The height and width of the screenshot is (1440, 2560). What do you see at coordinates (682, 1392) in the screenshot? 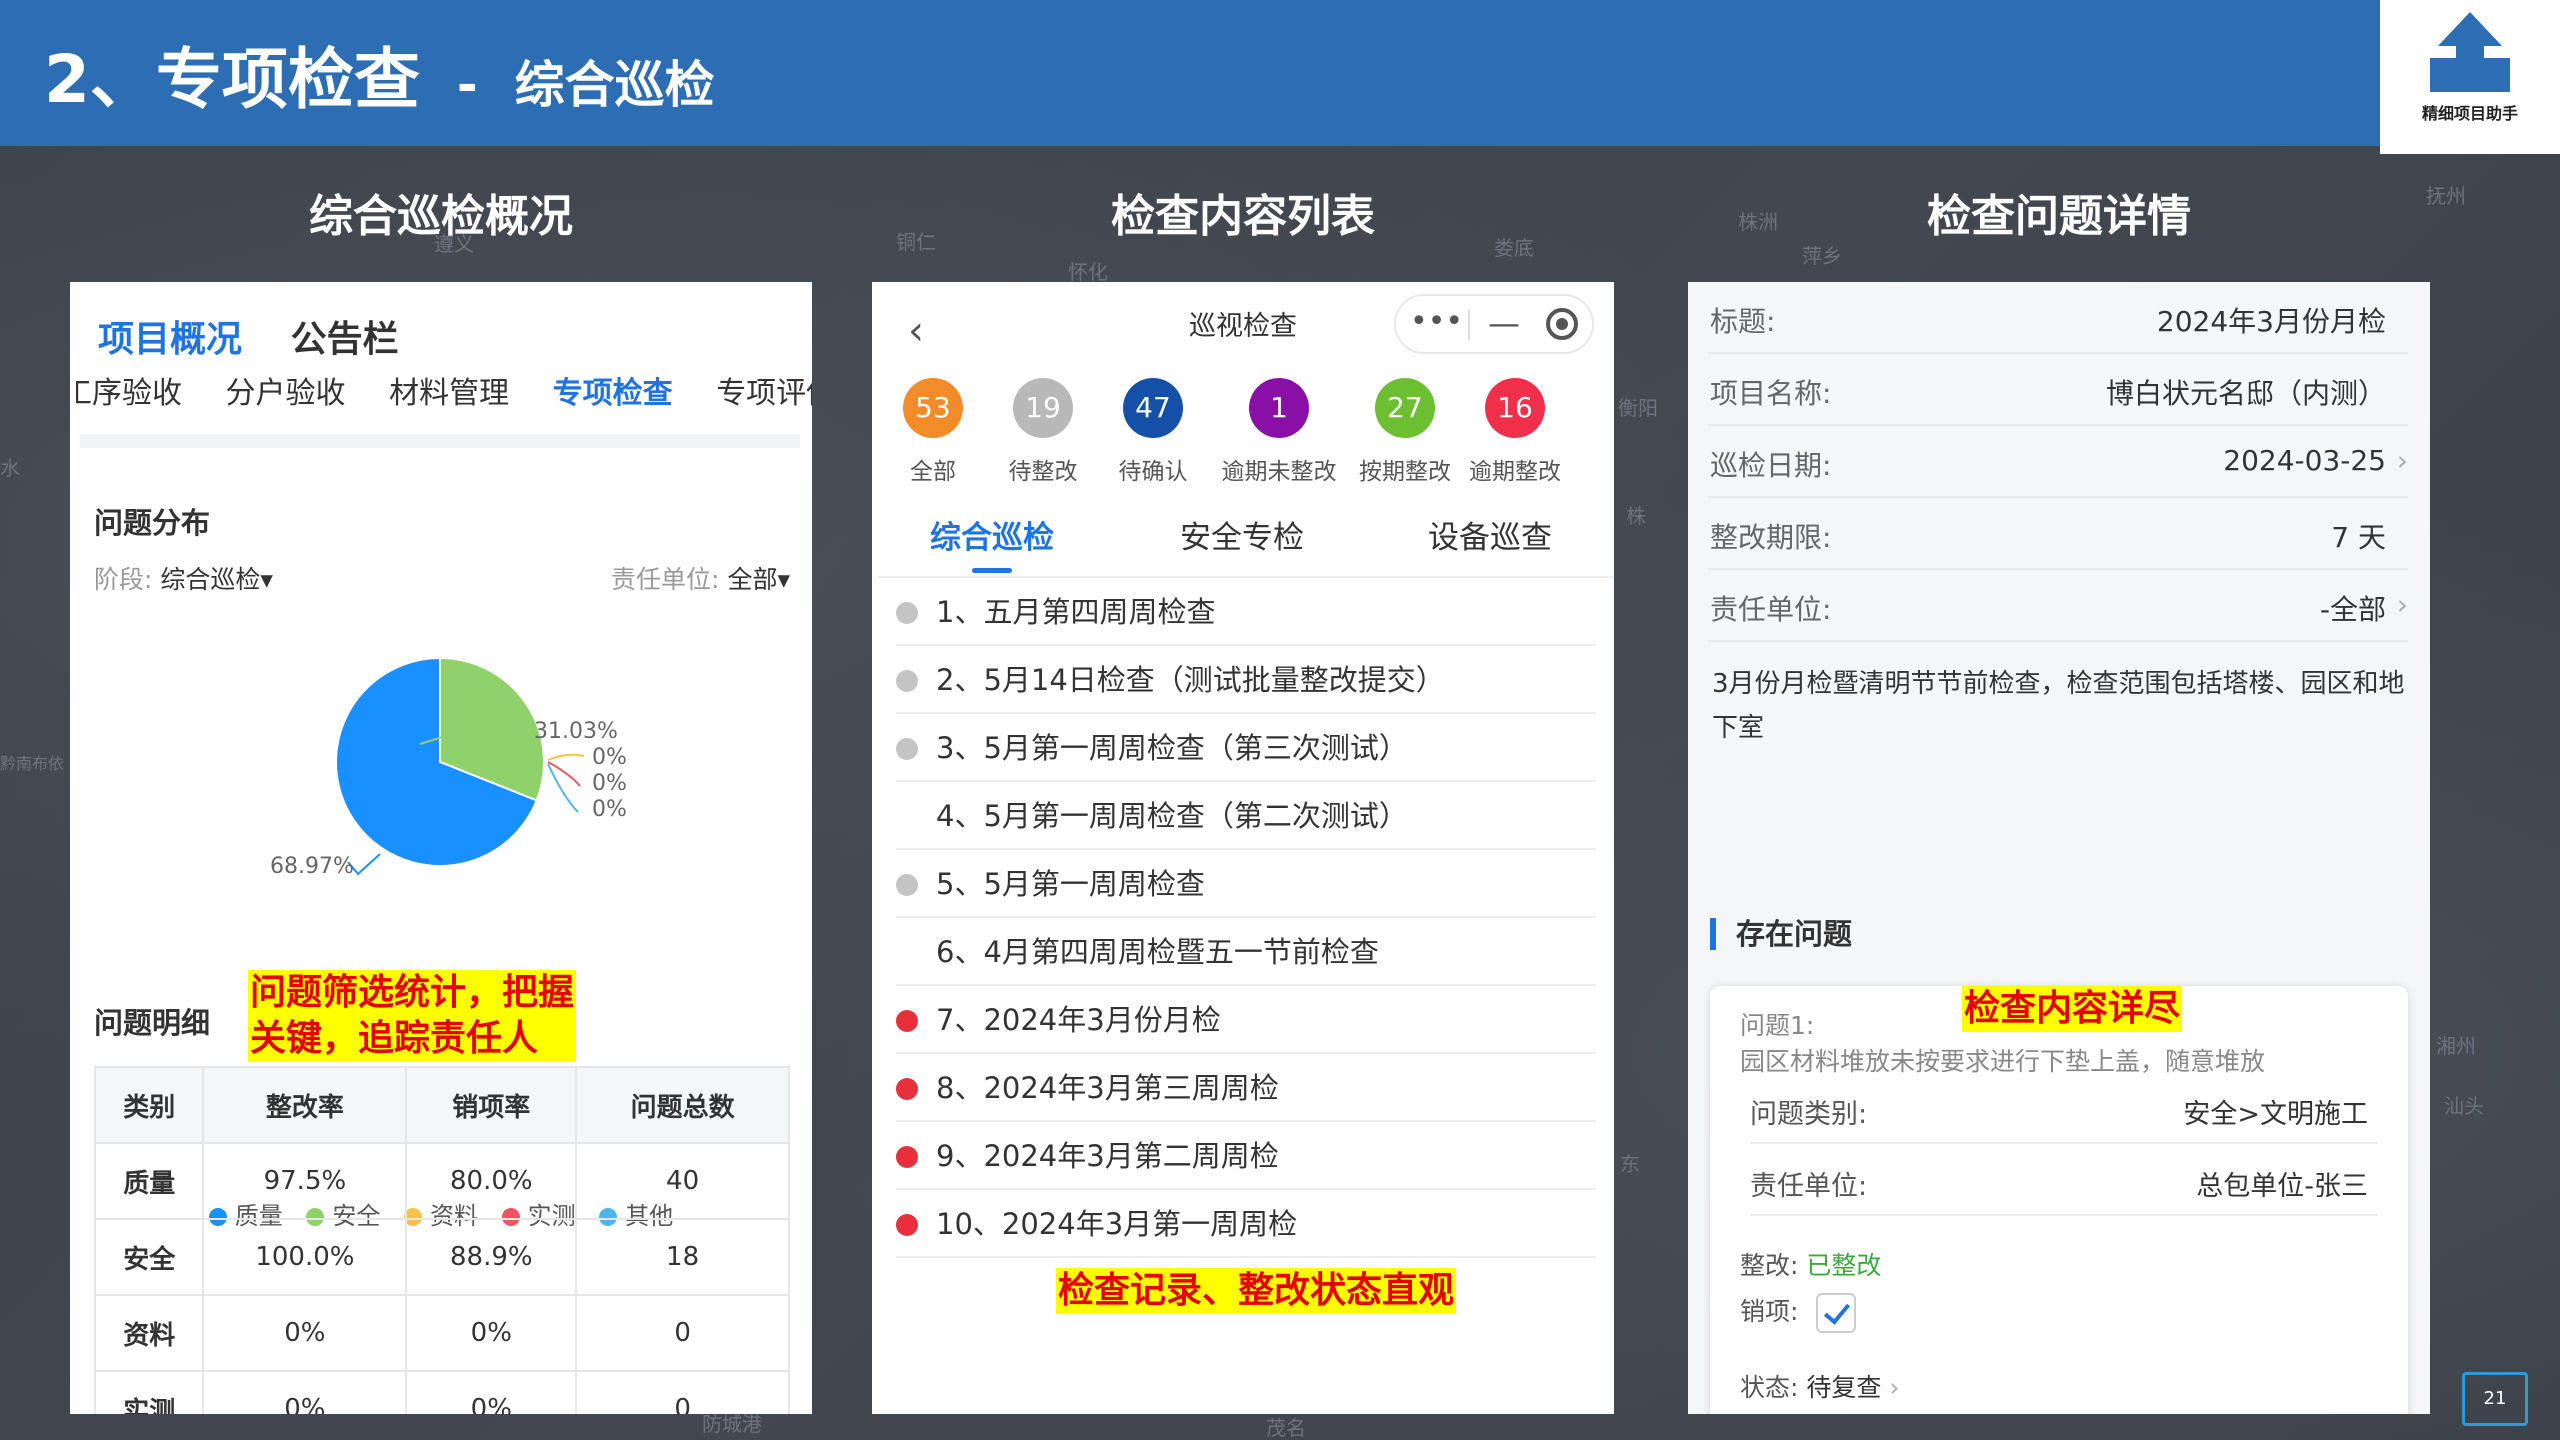
I see `table-cell: 0` at bounding box center [682, 1392].